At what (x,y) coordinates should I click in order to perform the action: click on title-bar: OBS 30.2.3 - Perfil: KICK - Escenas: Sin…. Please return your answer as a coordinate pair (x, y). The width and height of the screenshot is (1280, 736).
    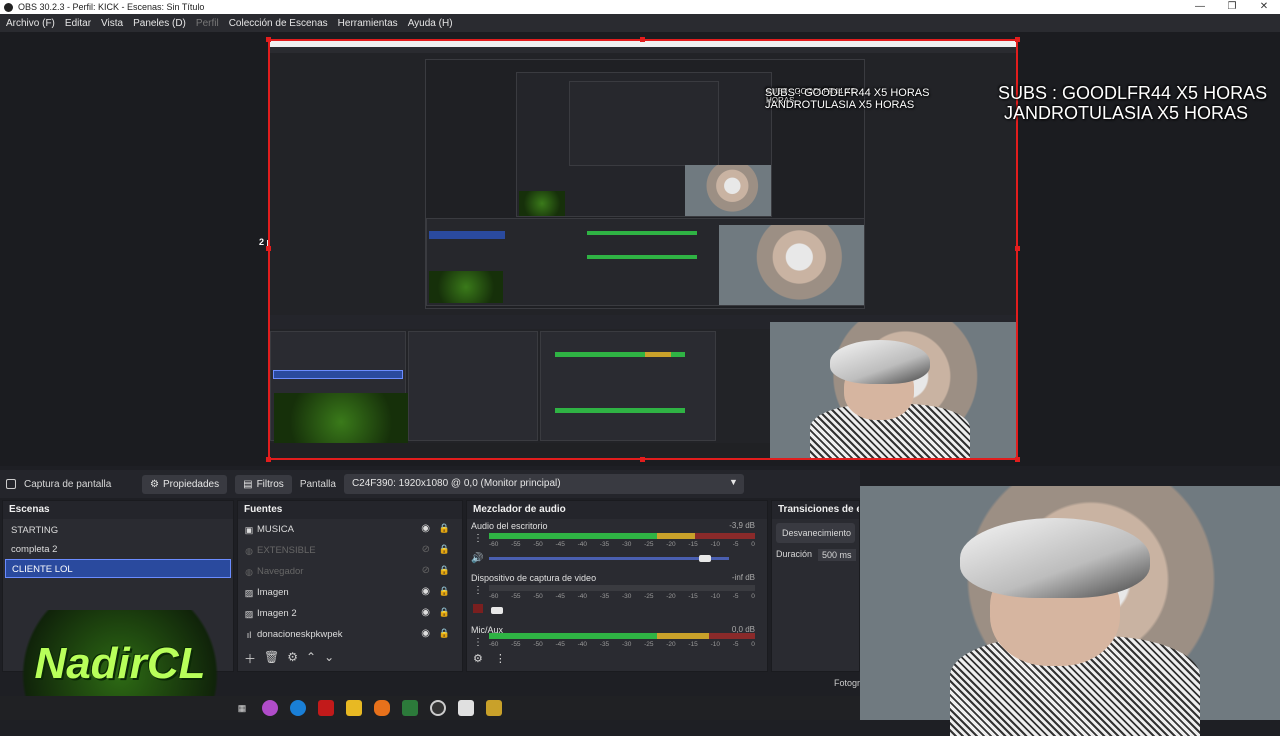
    Looking at the image, I should click on (640, 7).